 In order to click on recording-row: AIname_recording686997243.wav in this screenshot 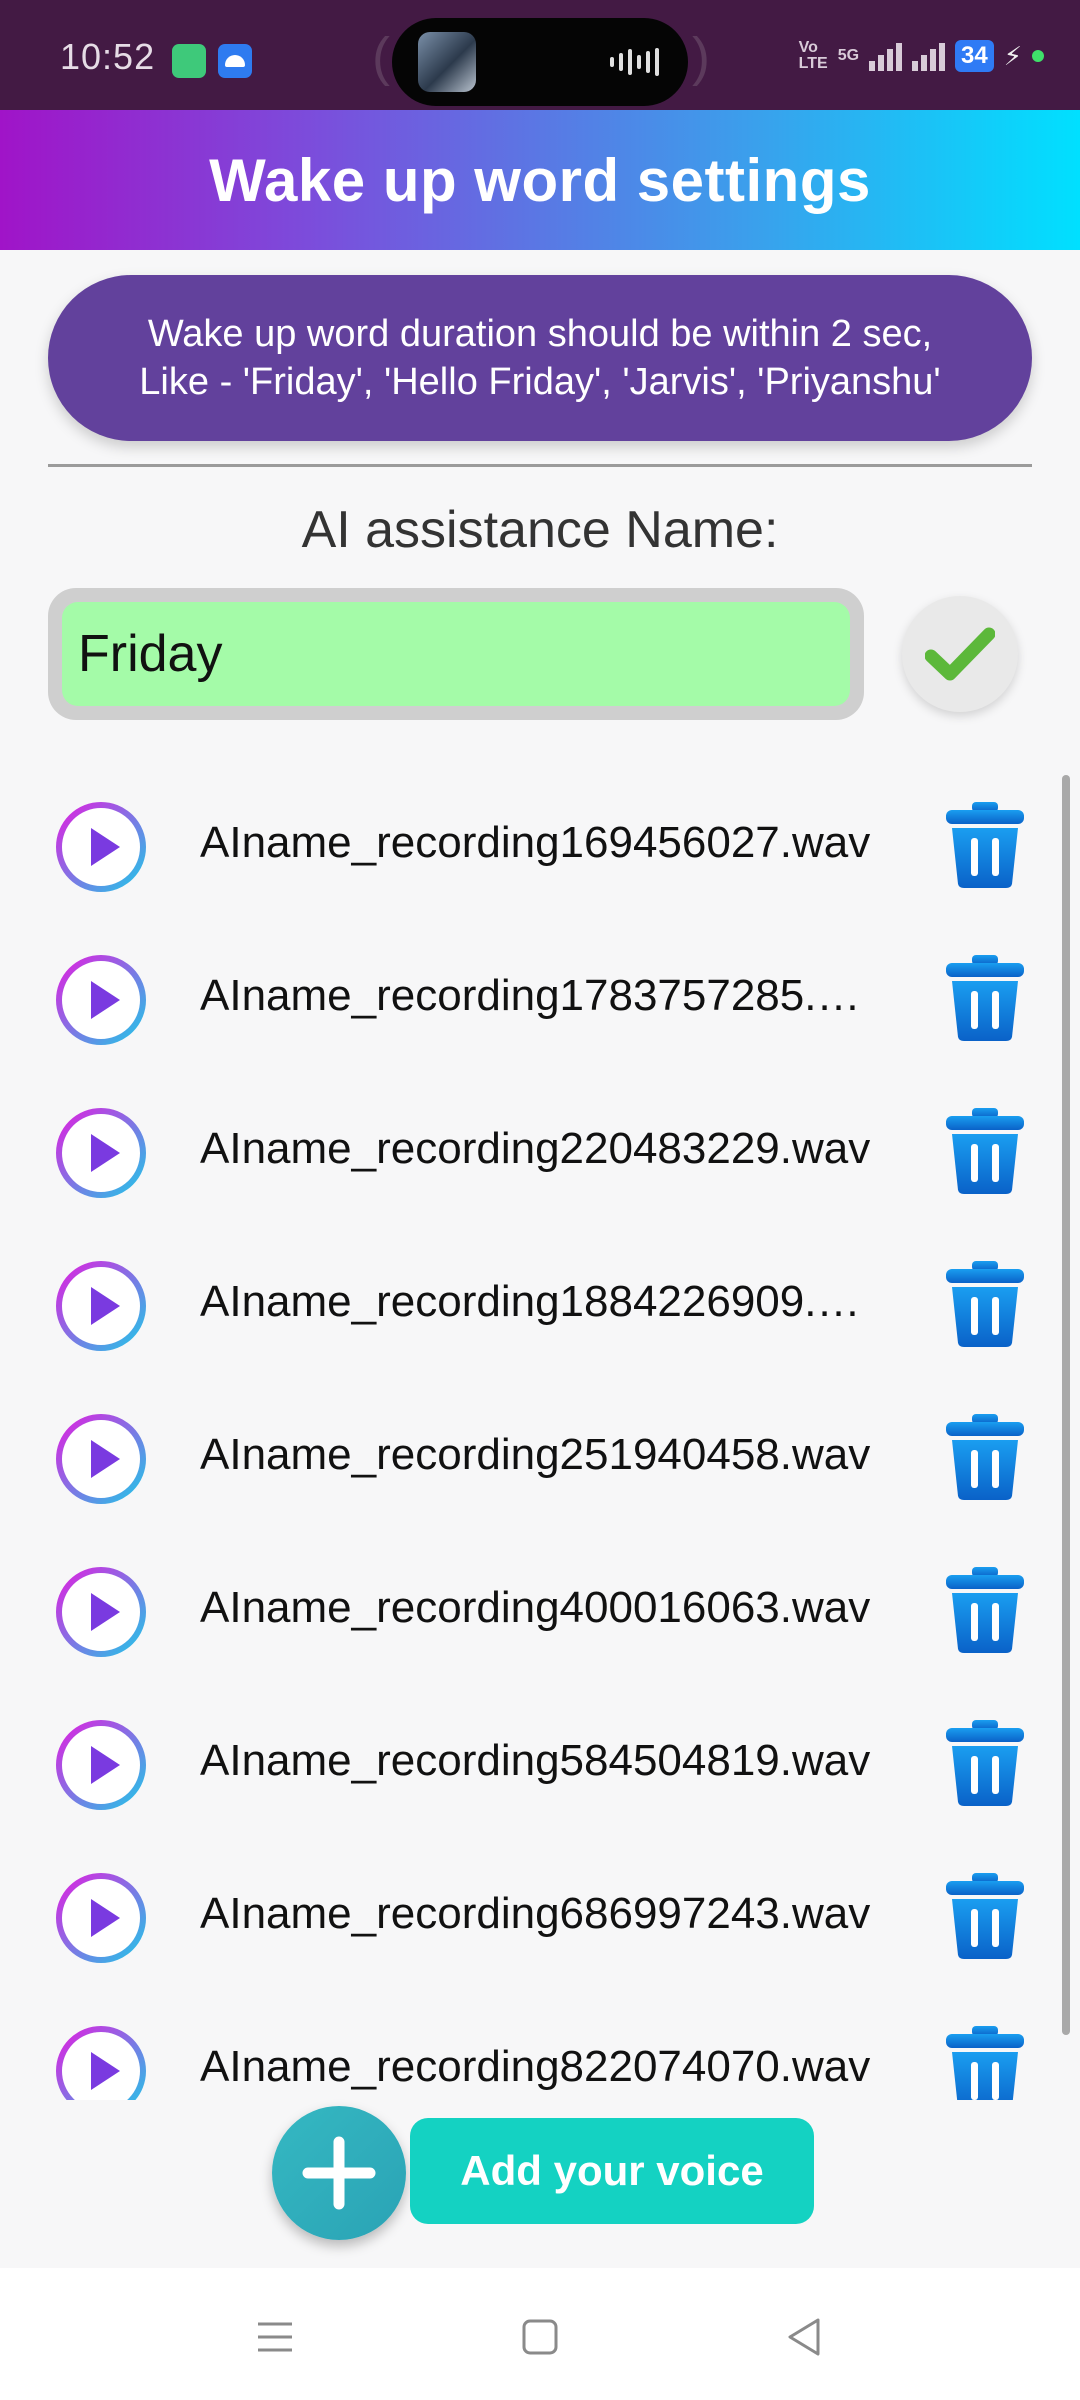, I will do `click(540, 1917)`.